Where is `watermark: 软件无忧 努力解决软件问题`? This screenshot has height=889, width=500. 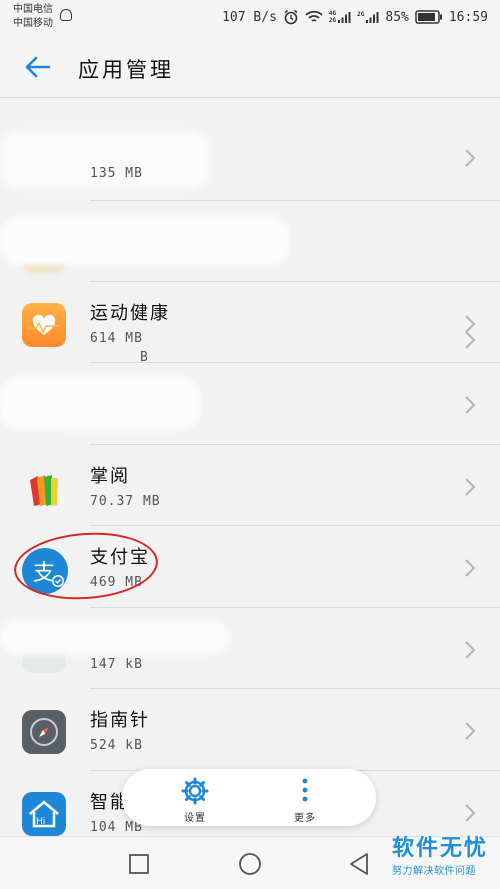
watermark: 软件无忧 努力解决软件问题 is located at coordinates (440, 853).